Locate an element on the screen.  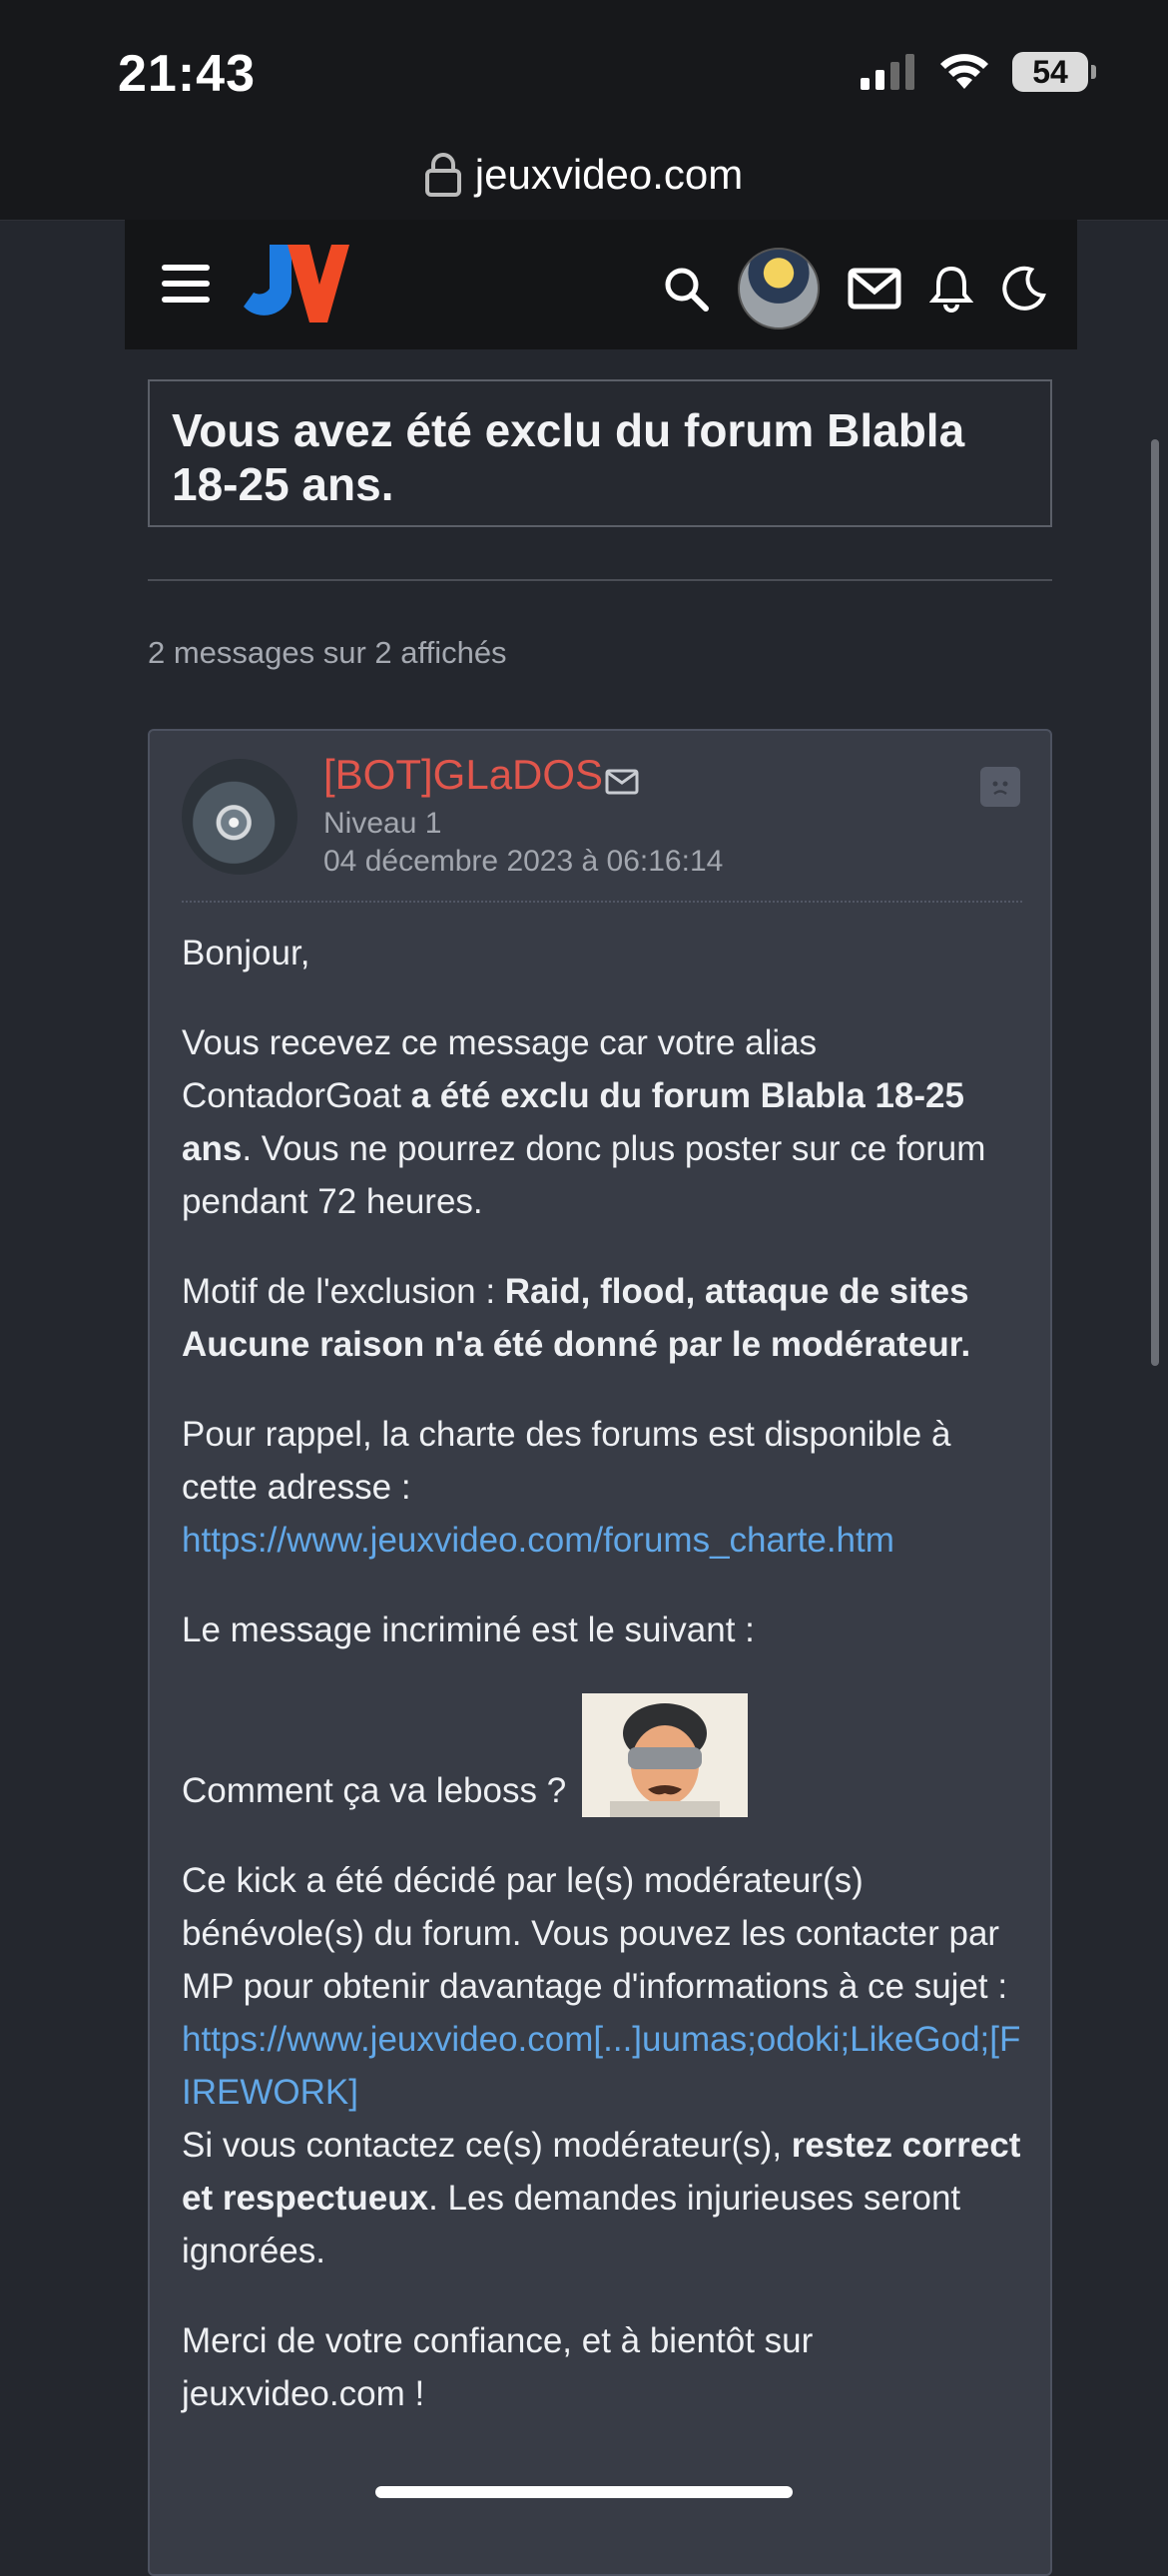
dark-mode-icon is located at coordinates (1024, 289).